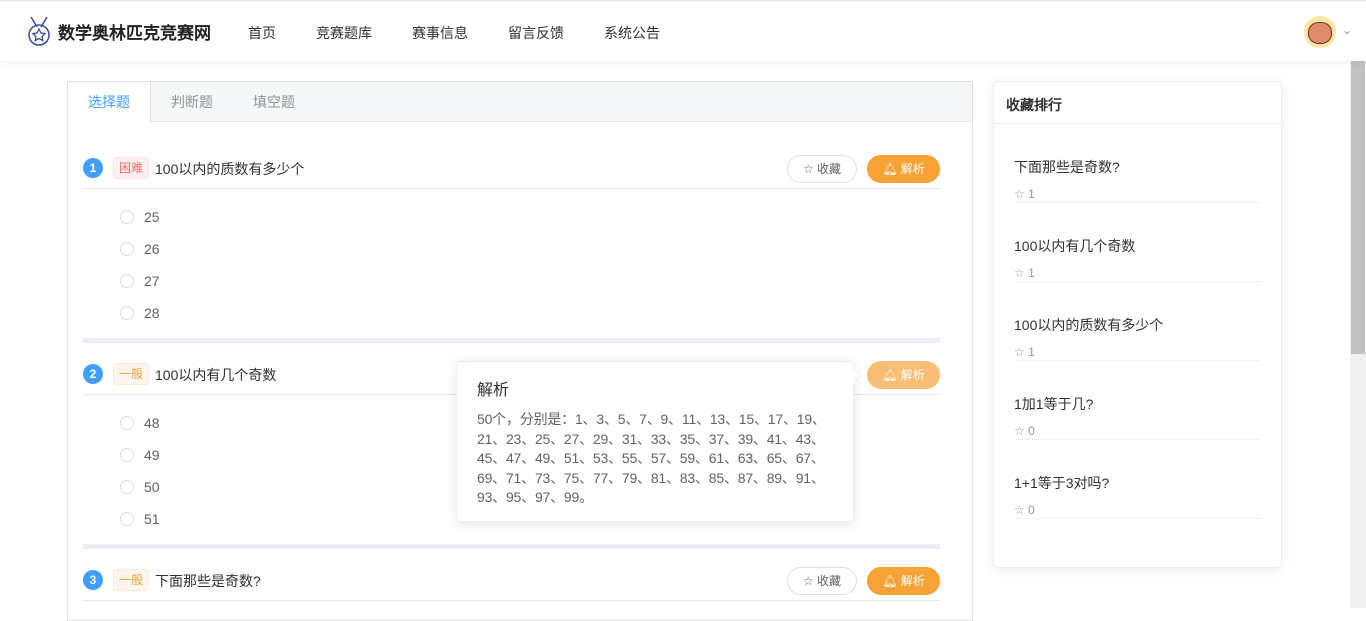  I want to click on ranking-item-title: 1+1等于3对吗?, so click(1137, 483).